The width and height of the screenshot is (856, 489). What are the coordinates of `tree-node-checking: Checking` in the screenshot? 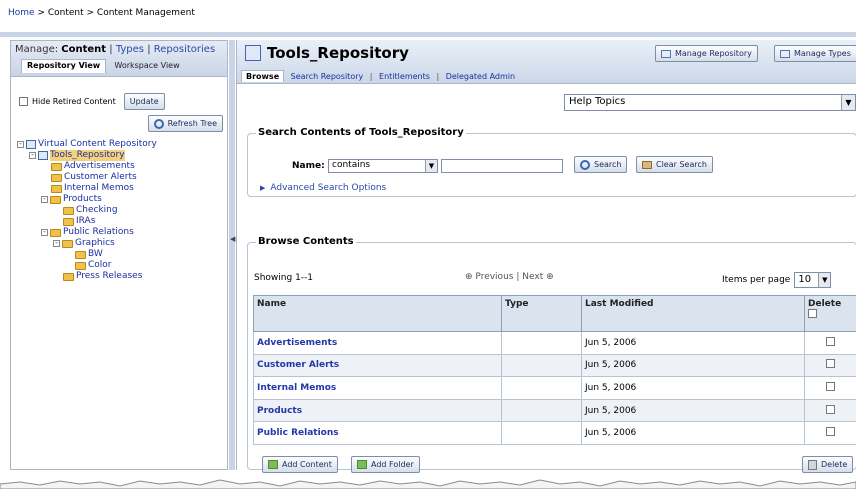 It's located at (87, 210).